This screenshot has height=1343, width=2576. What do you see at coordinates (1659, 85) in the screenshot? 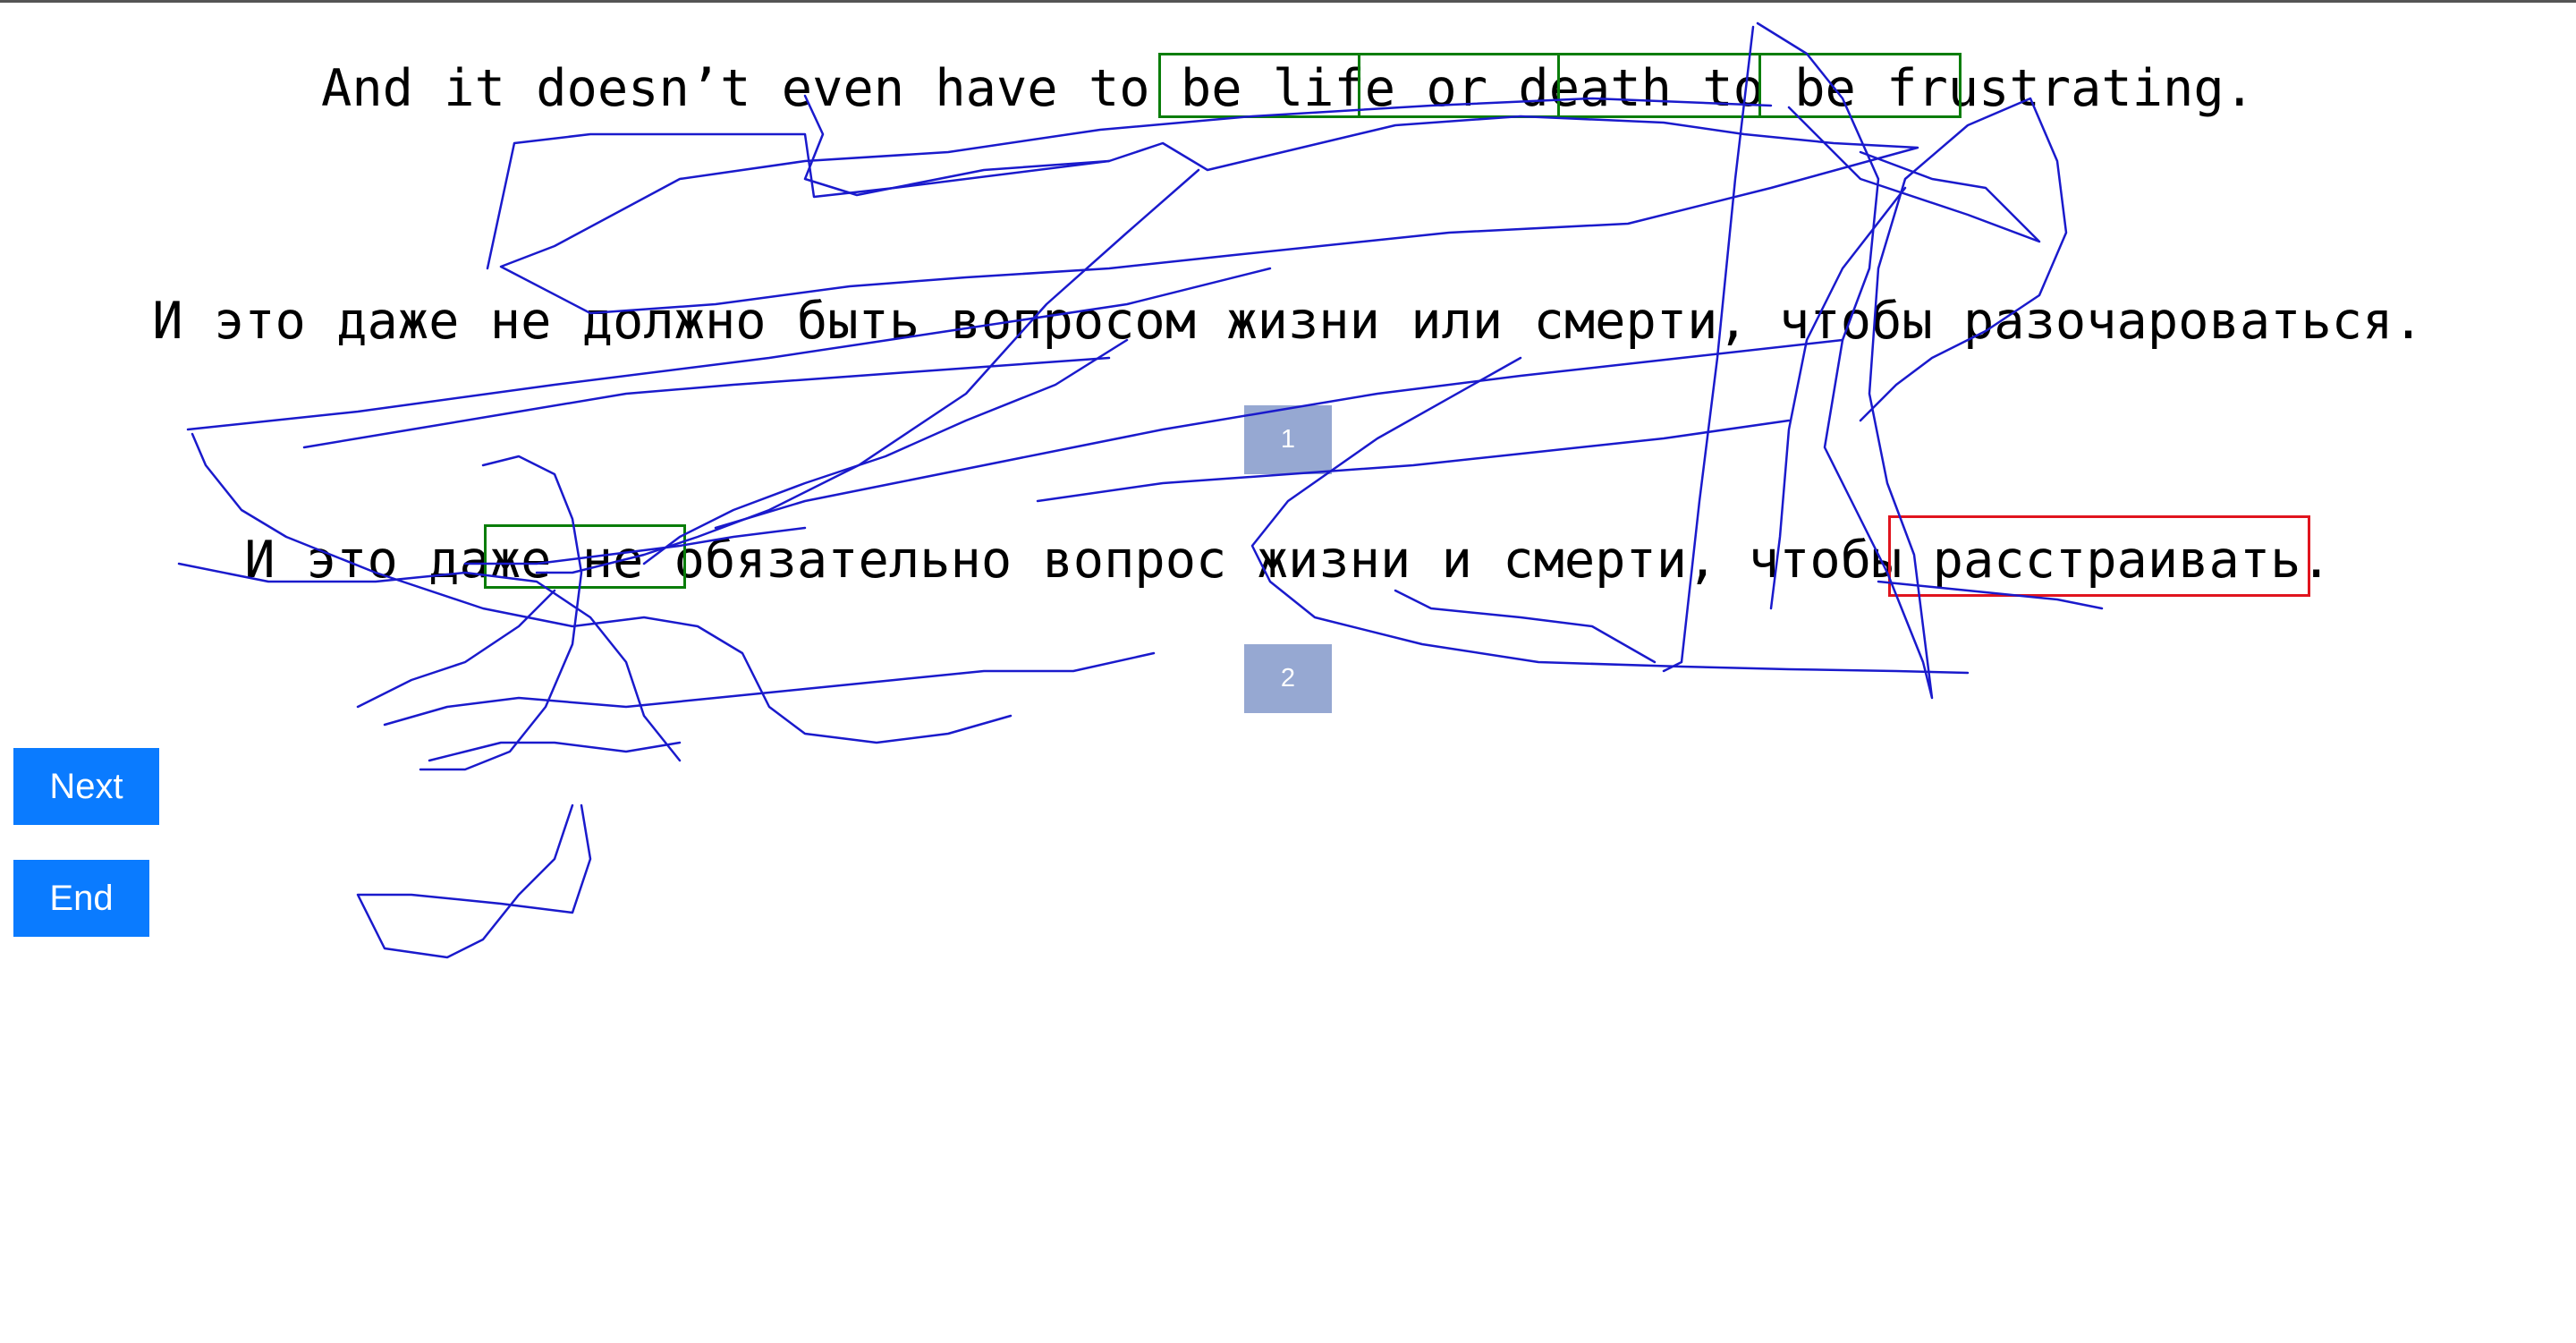
I see `highlight-box-death-to` at bounding box center [1659, 85].